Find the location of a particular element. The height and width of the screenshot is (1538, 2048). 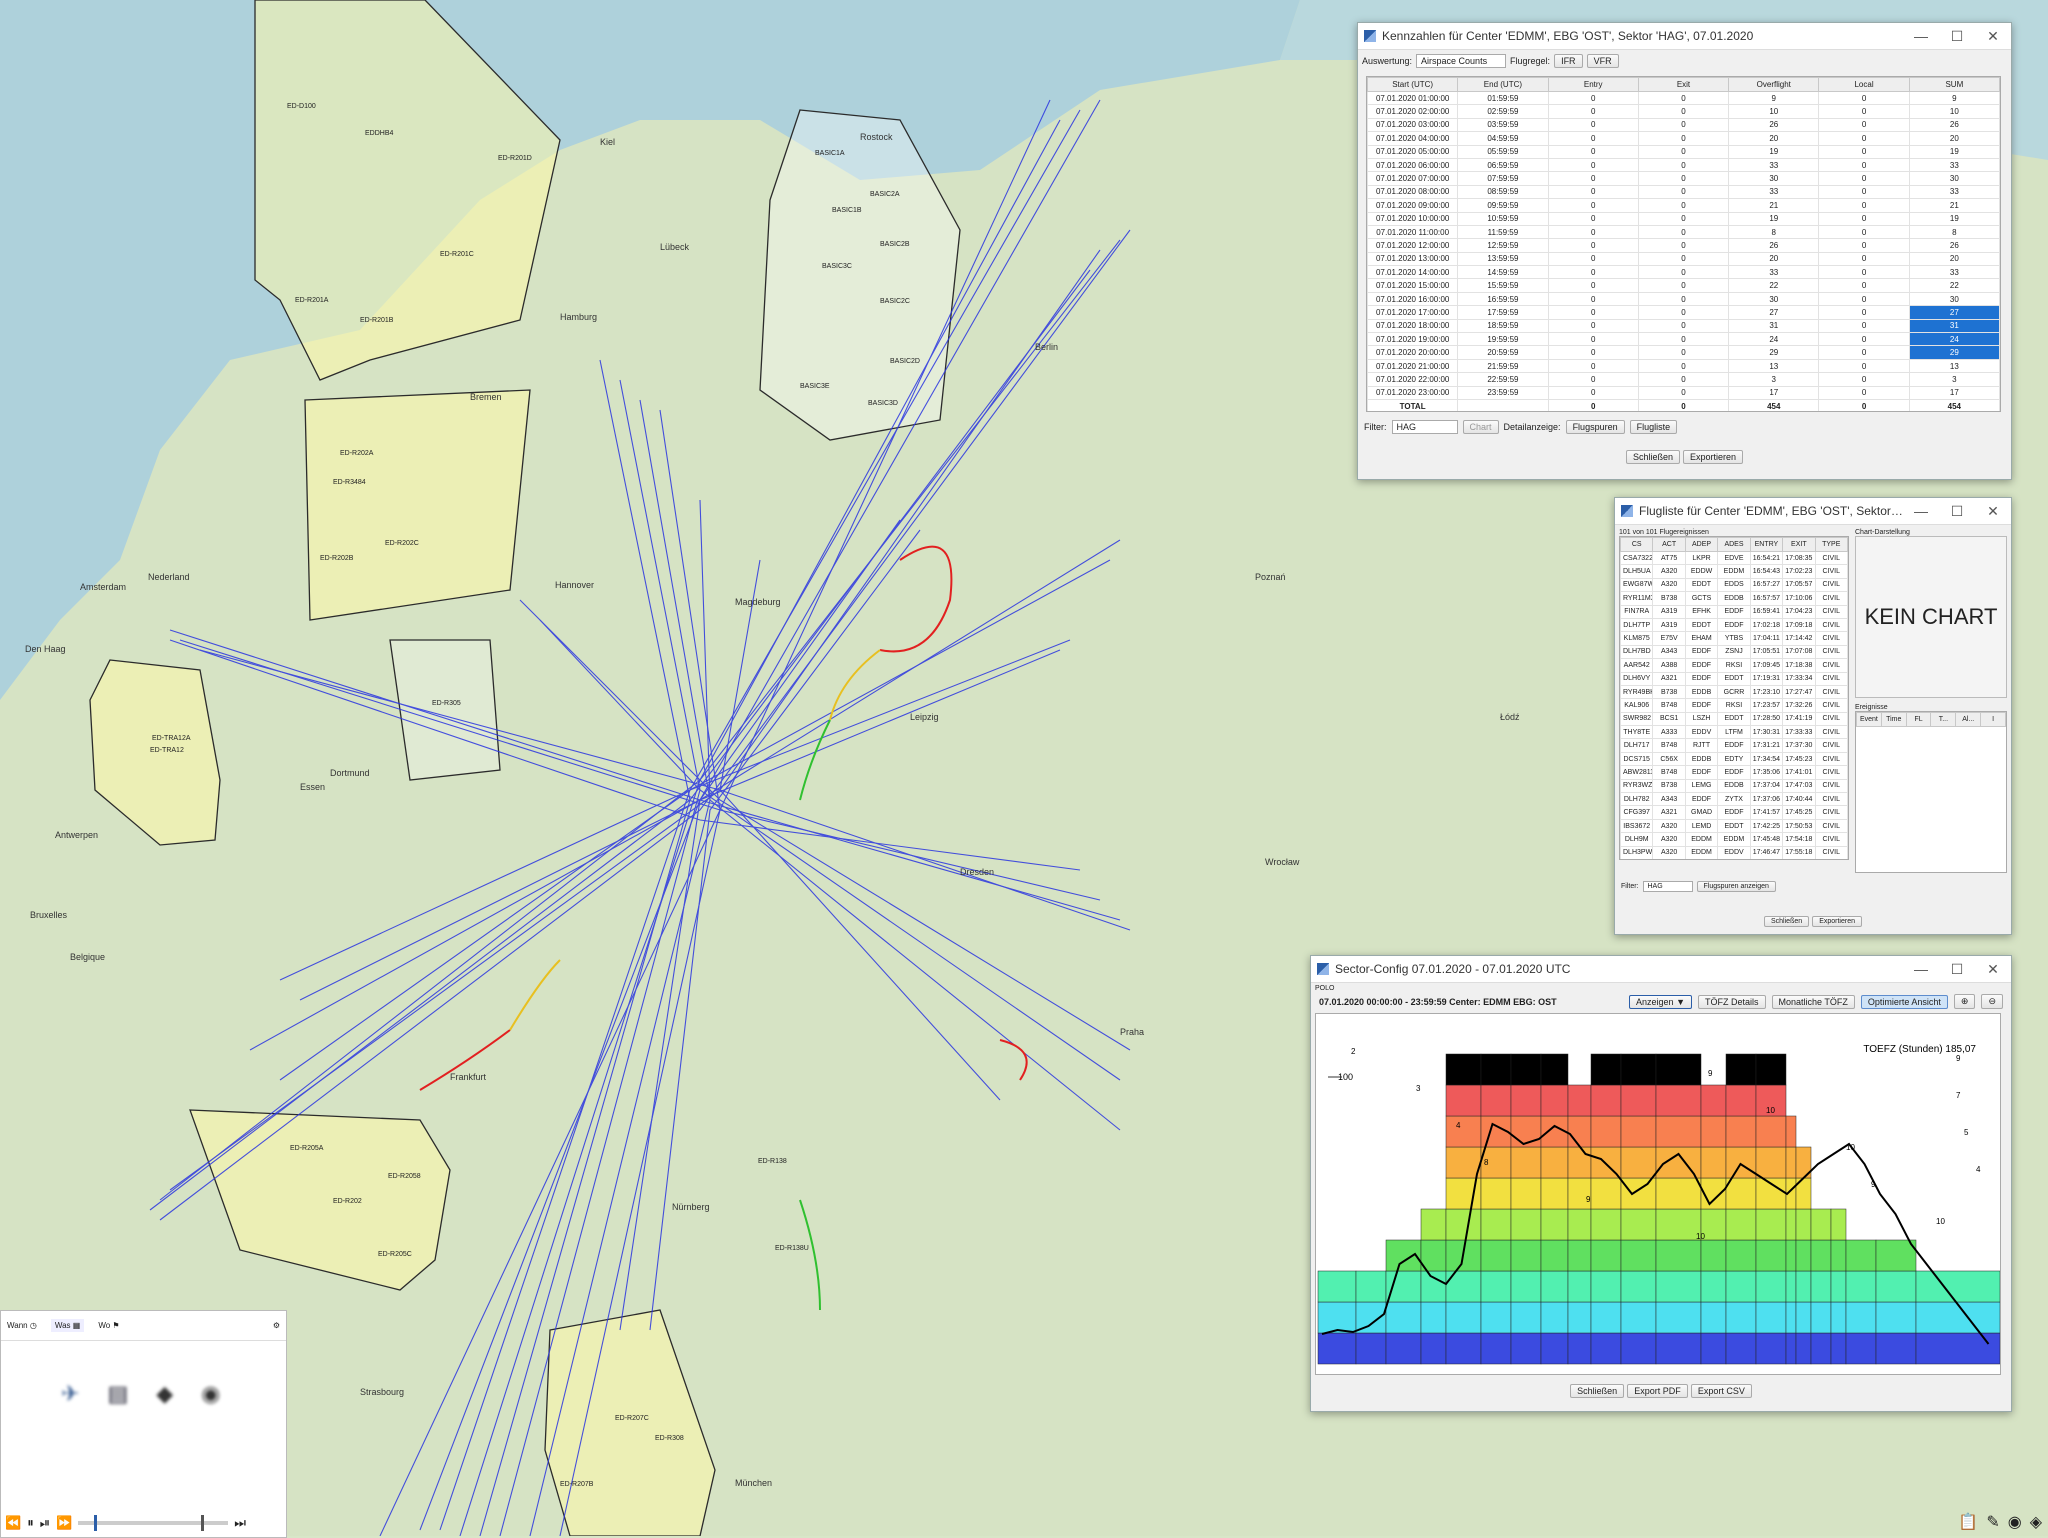

table-cell: 01:59:59 is located at coordinates (1503, 98).